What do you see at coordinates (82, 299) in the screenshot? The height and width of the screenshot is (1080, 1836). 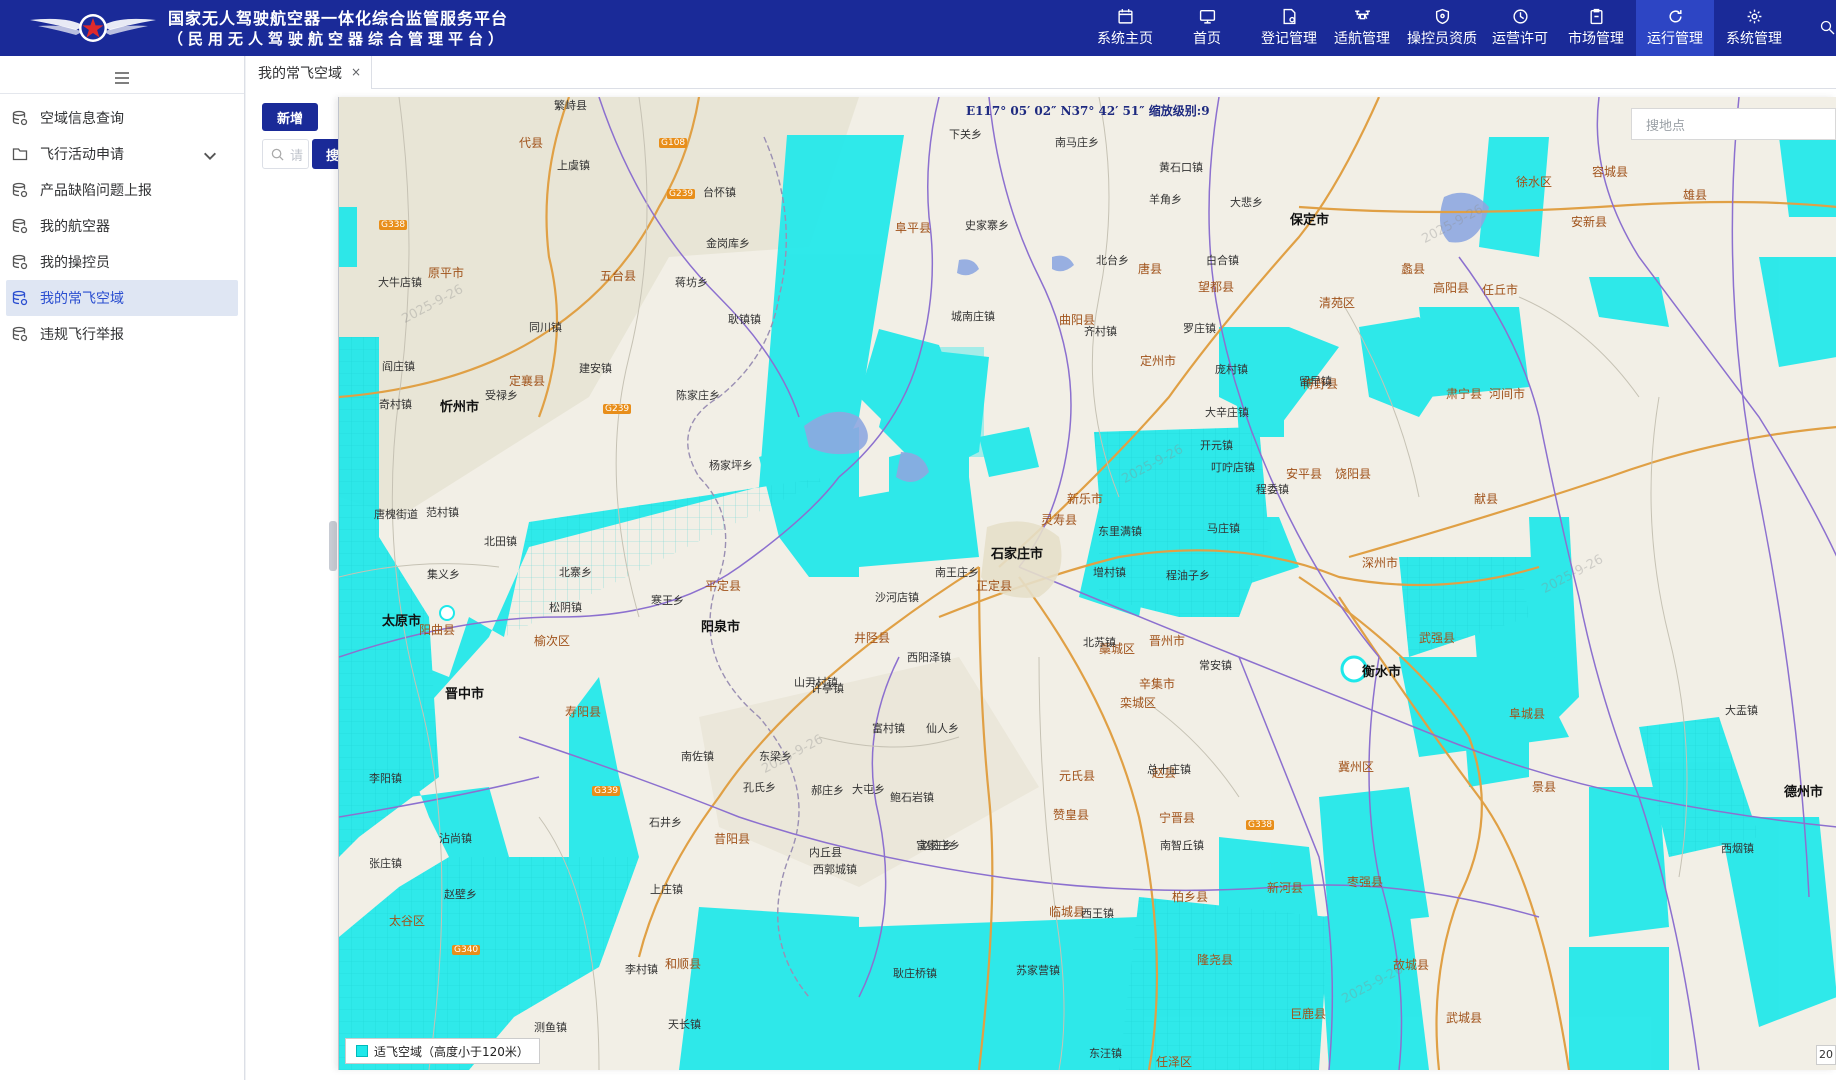 I see `sidebar-item-label: 我的常飞空域` at bounding box center [82, 299].